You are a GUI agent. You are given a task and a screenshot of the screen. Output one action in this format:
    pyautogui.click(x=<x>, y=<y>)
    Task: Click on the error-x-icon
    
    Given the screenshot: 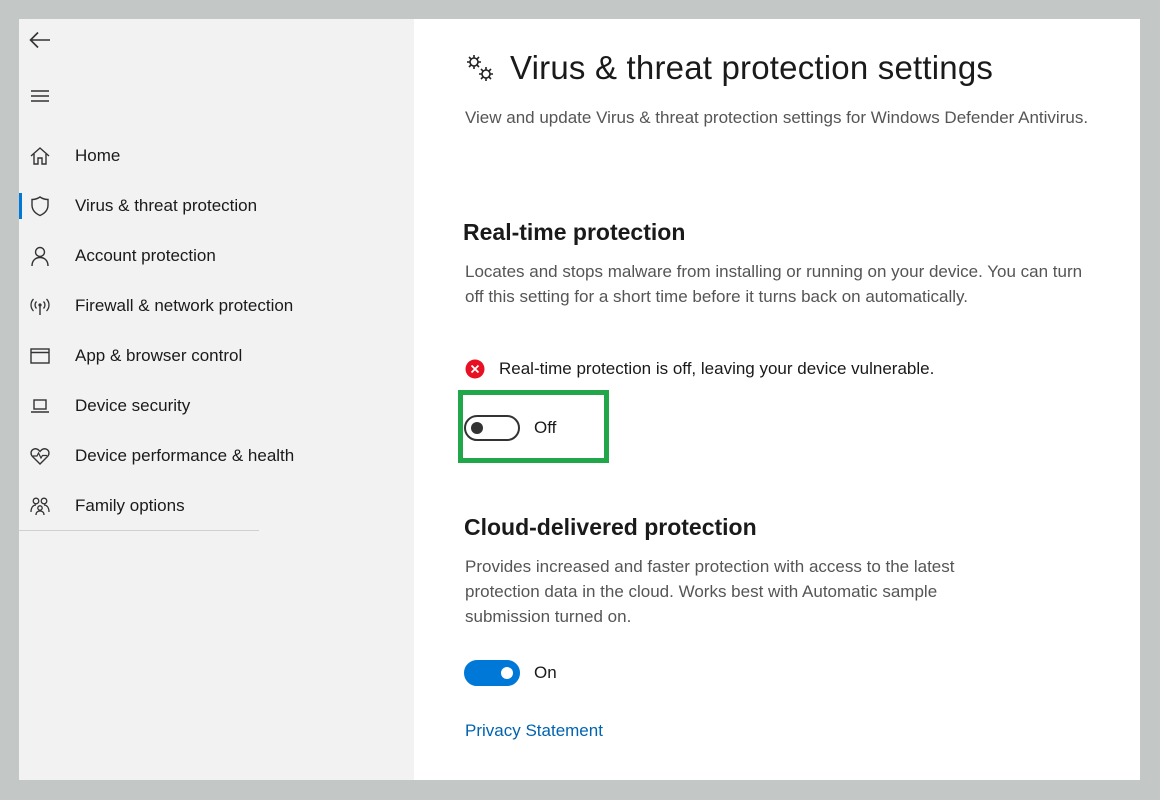 What is the action you would take?
    pyautogui.click(x=475, y=369)
    